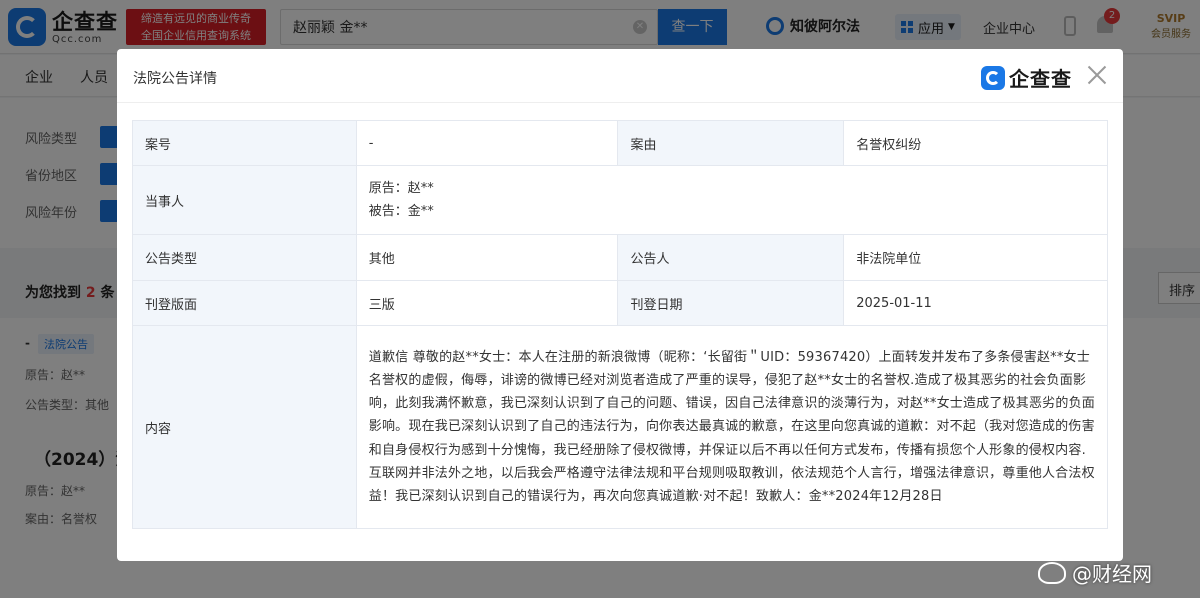 This screenshot has height=598, width=1200. Describe the element at coordinates (975, 257) in the screenshot. I see `announcer-value: 非法院单位` at that location.